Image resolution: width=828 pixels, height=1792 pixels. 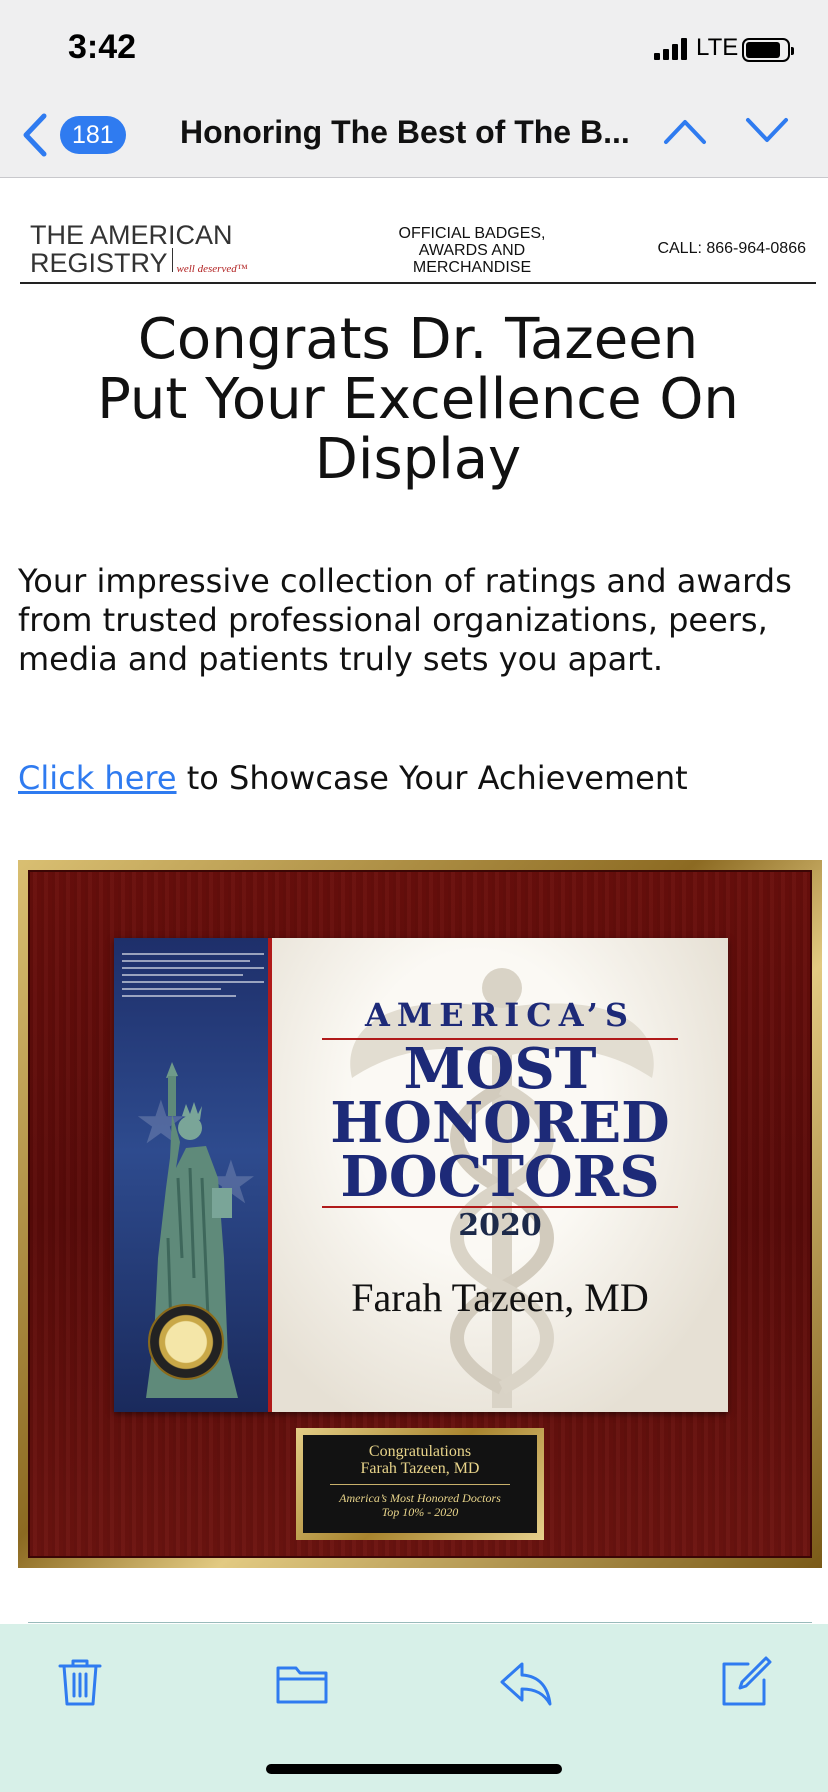 What do you see at coordinates (500, 1069) in the screenshot?
I see `cert-title-line: MOST` at bounding box center [500, 1069].